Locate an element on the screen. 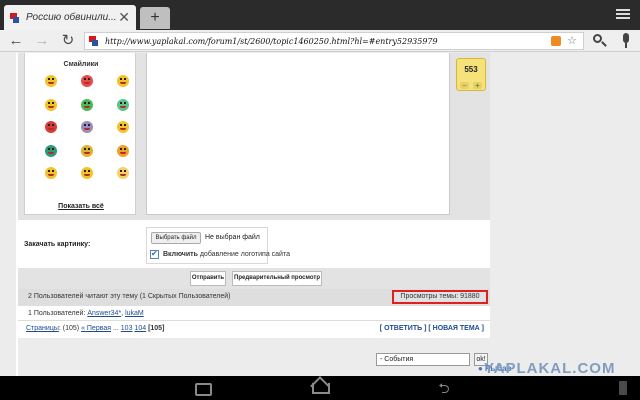 Image resolution: width=640 pixels, height=400 pixels. thumbs-up-smiley-icon is located at coordinates (51, 105).